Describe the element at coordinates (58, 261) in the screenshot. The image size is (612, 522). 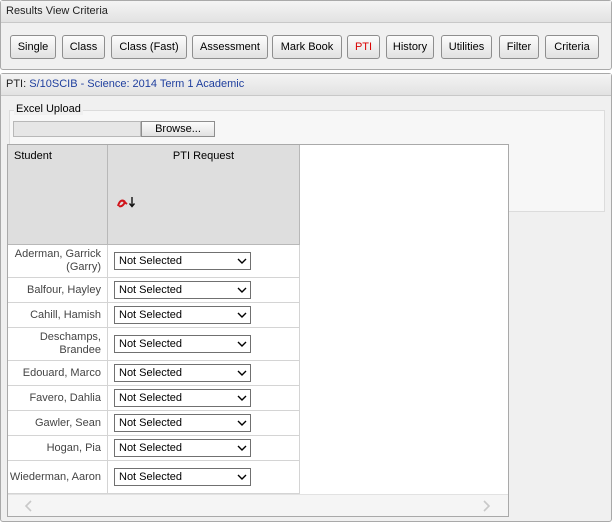
I see `student-name: Aderman, Garrick (Garry)` at that location.